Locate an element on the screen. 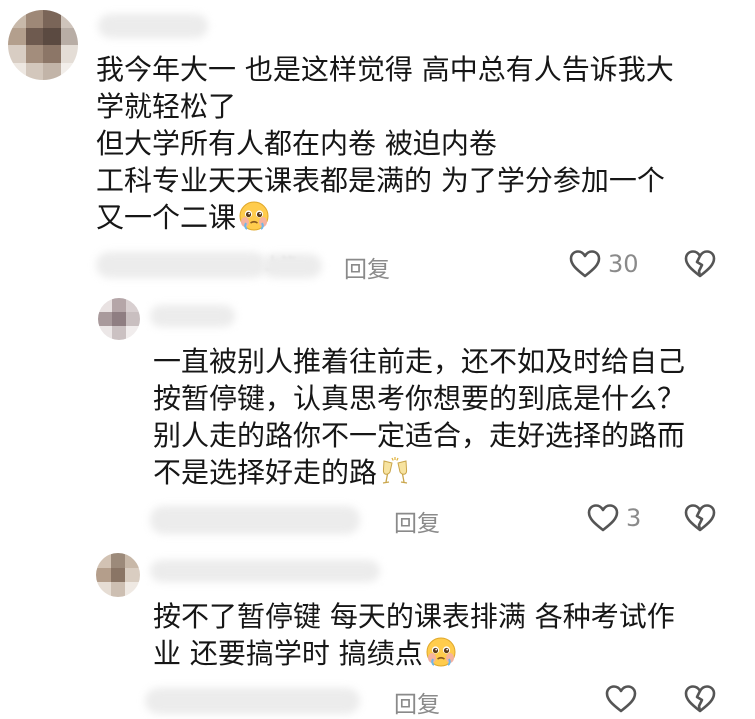  comment-line: 不是选择好走的路 is located at coordinates (265, 472).